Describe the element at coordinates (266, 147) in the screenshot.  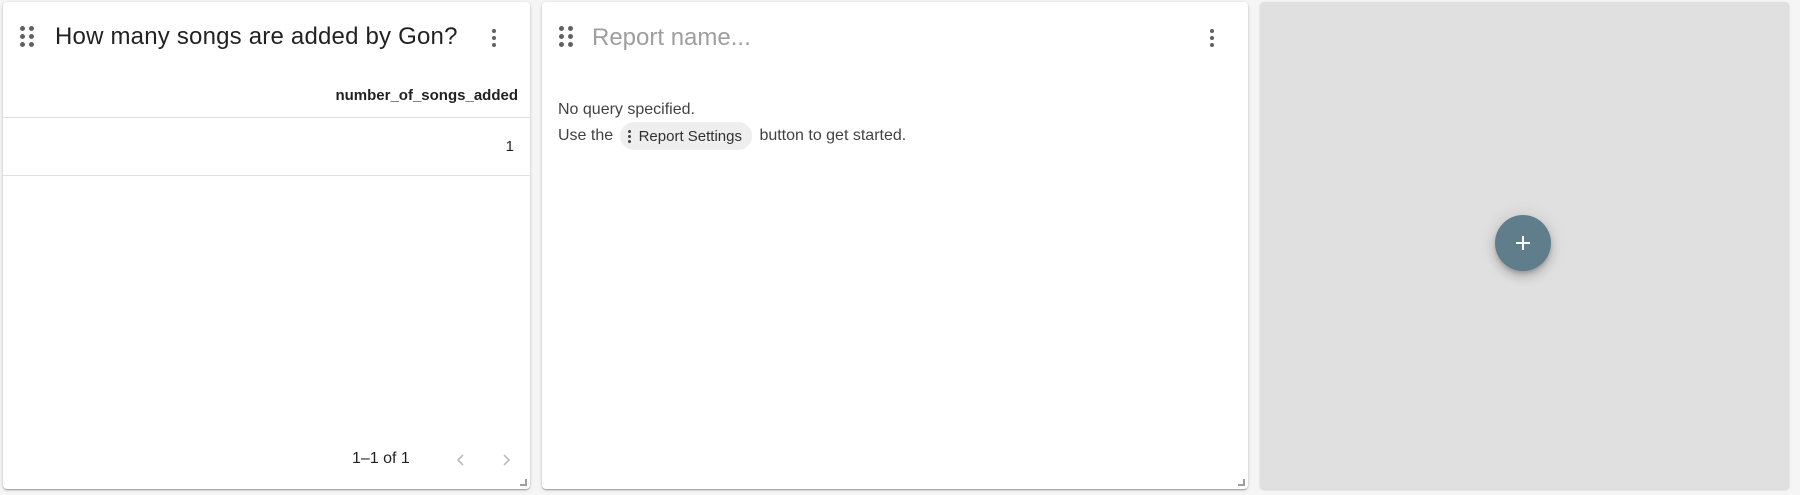
I see `table-row: 1` at that location.